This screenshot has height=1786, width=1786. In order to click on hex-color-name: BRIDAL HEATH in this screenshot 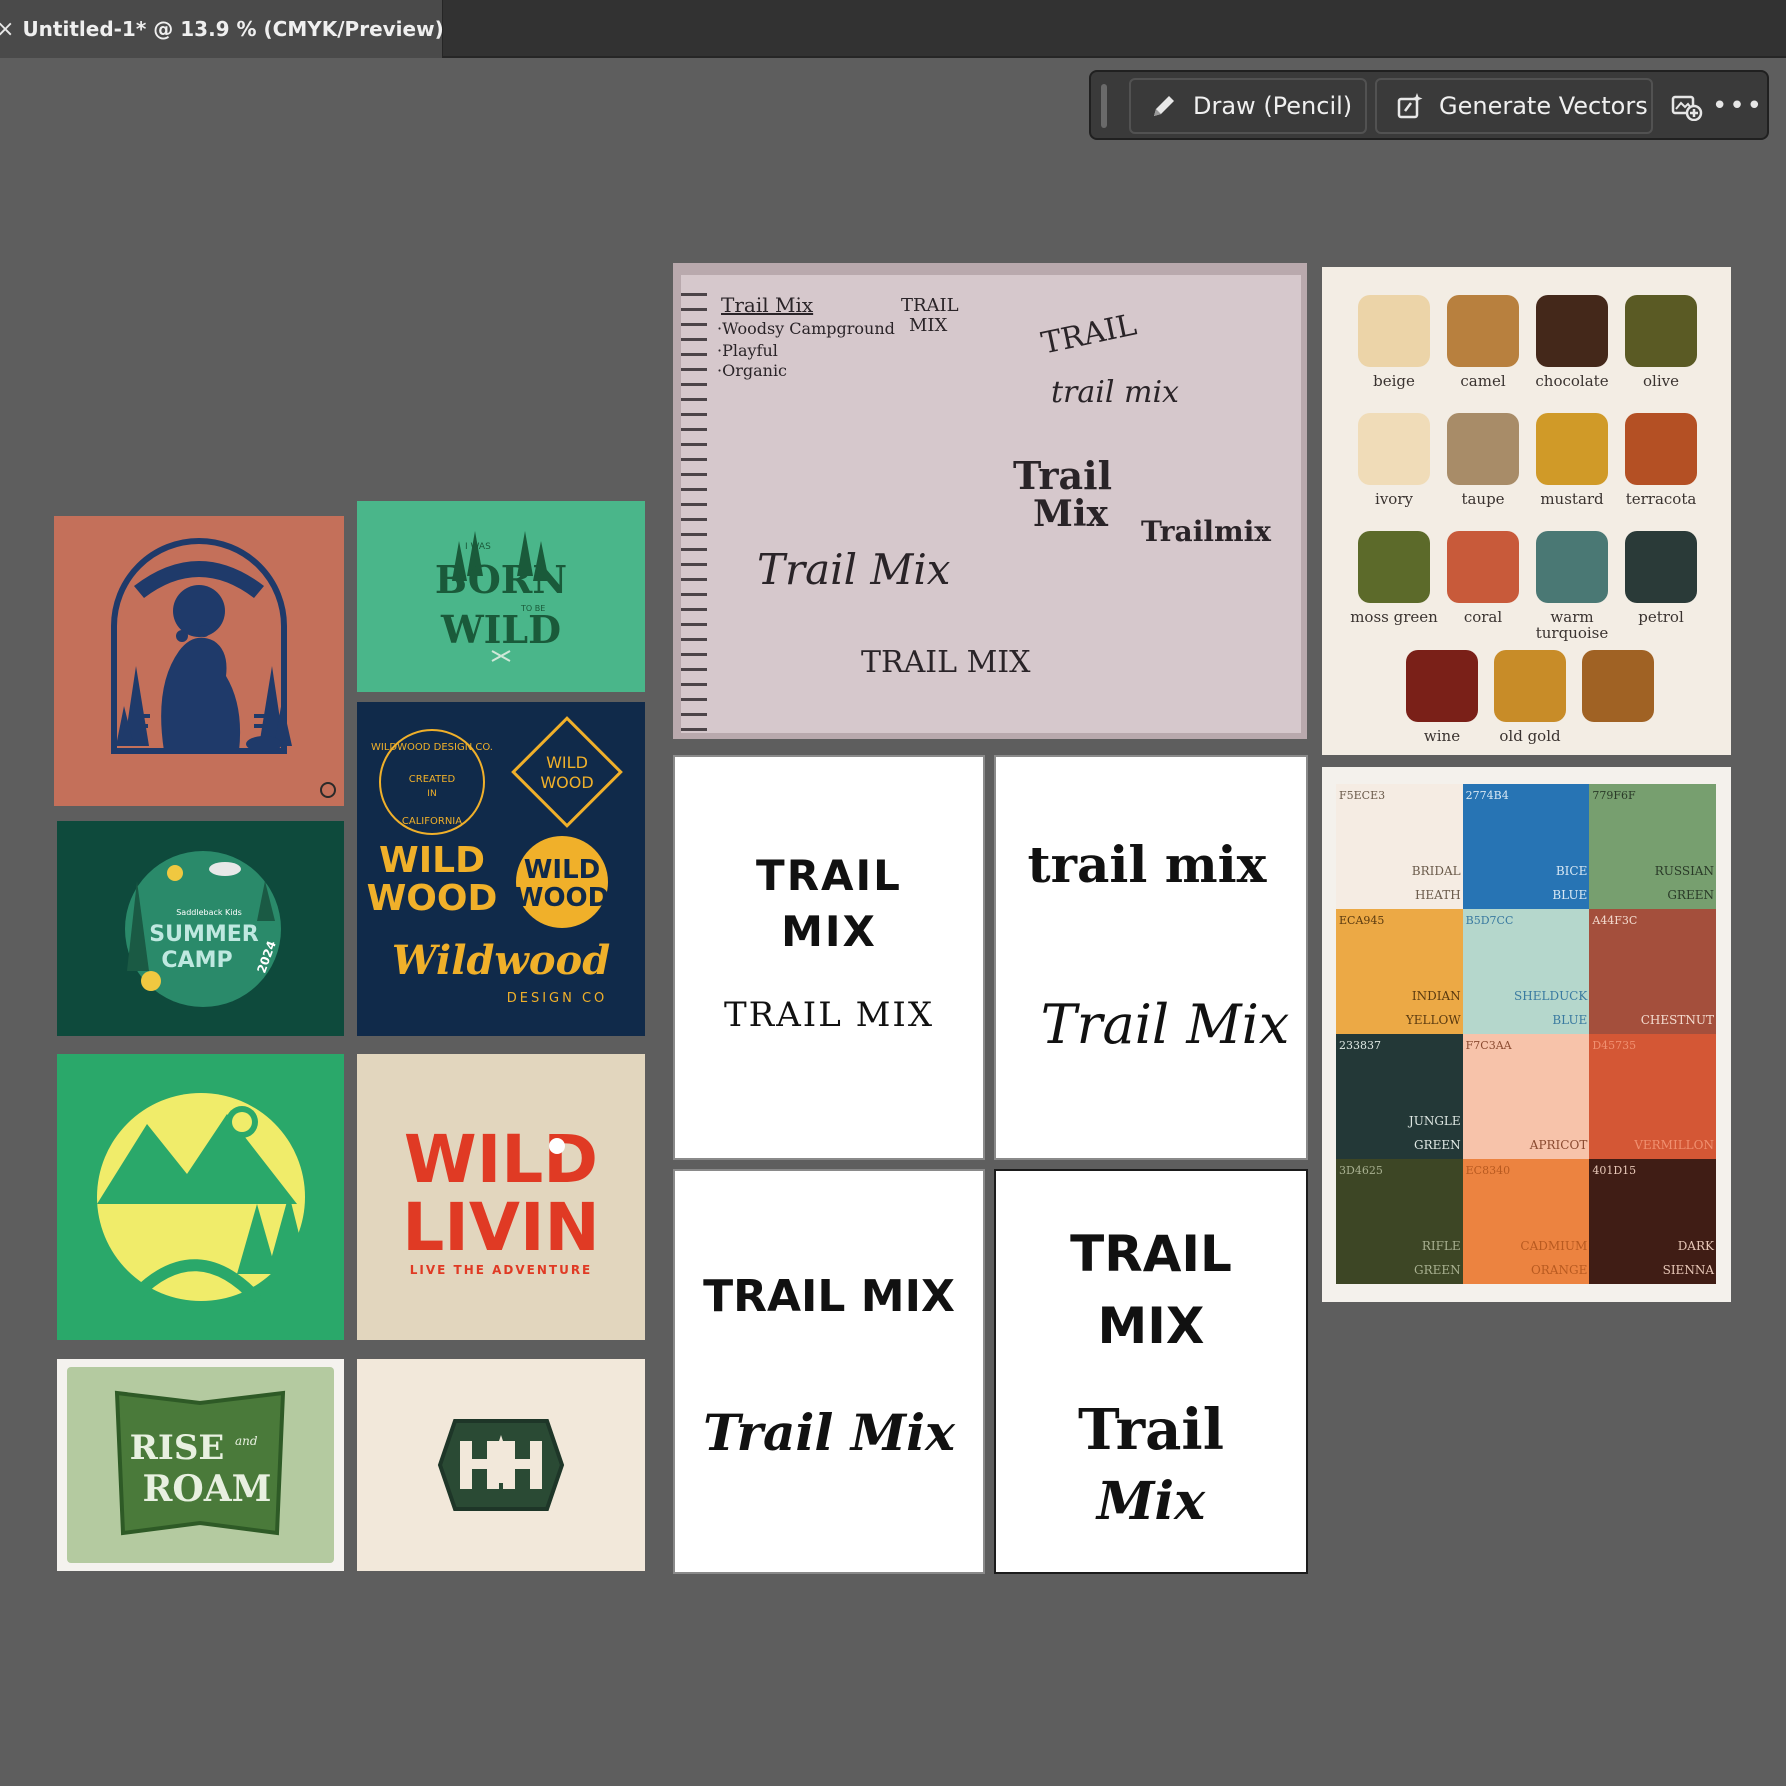, I will do `click(1436, 883)`.